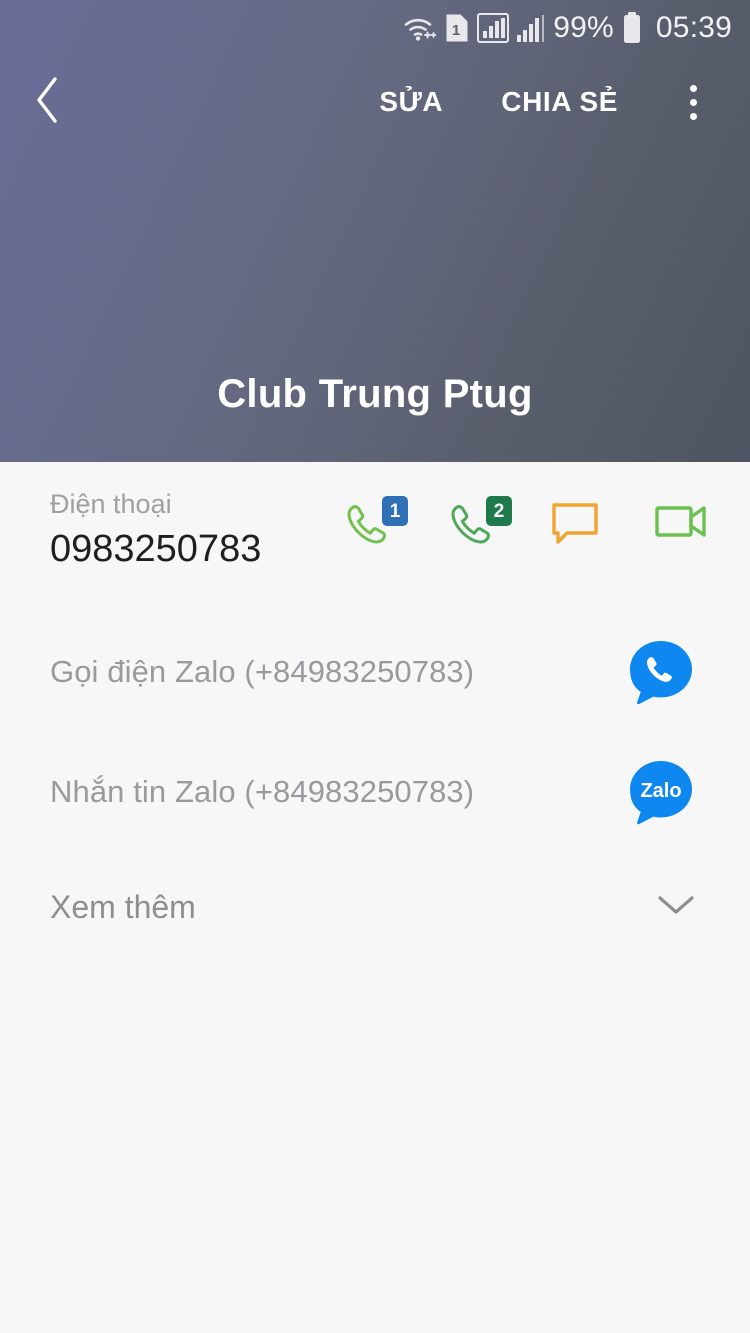 Image resolution: width=750 pixels, height=1333 pixels. I want to click on zalo-message-icon: Zalo, so click(661, 792).